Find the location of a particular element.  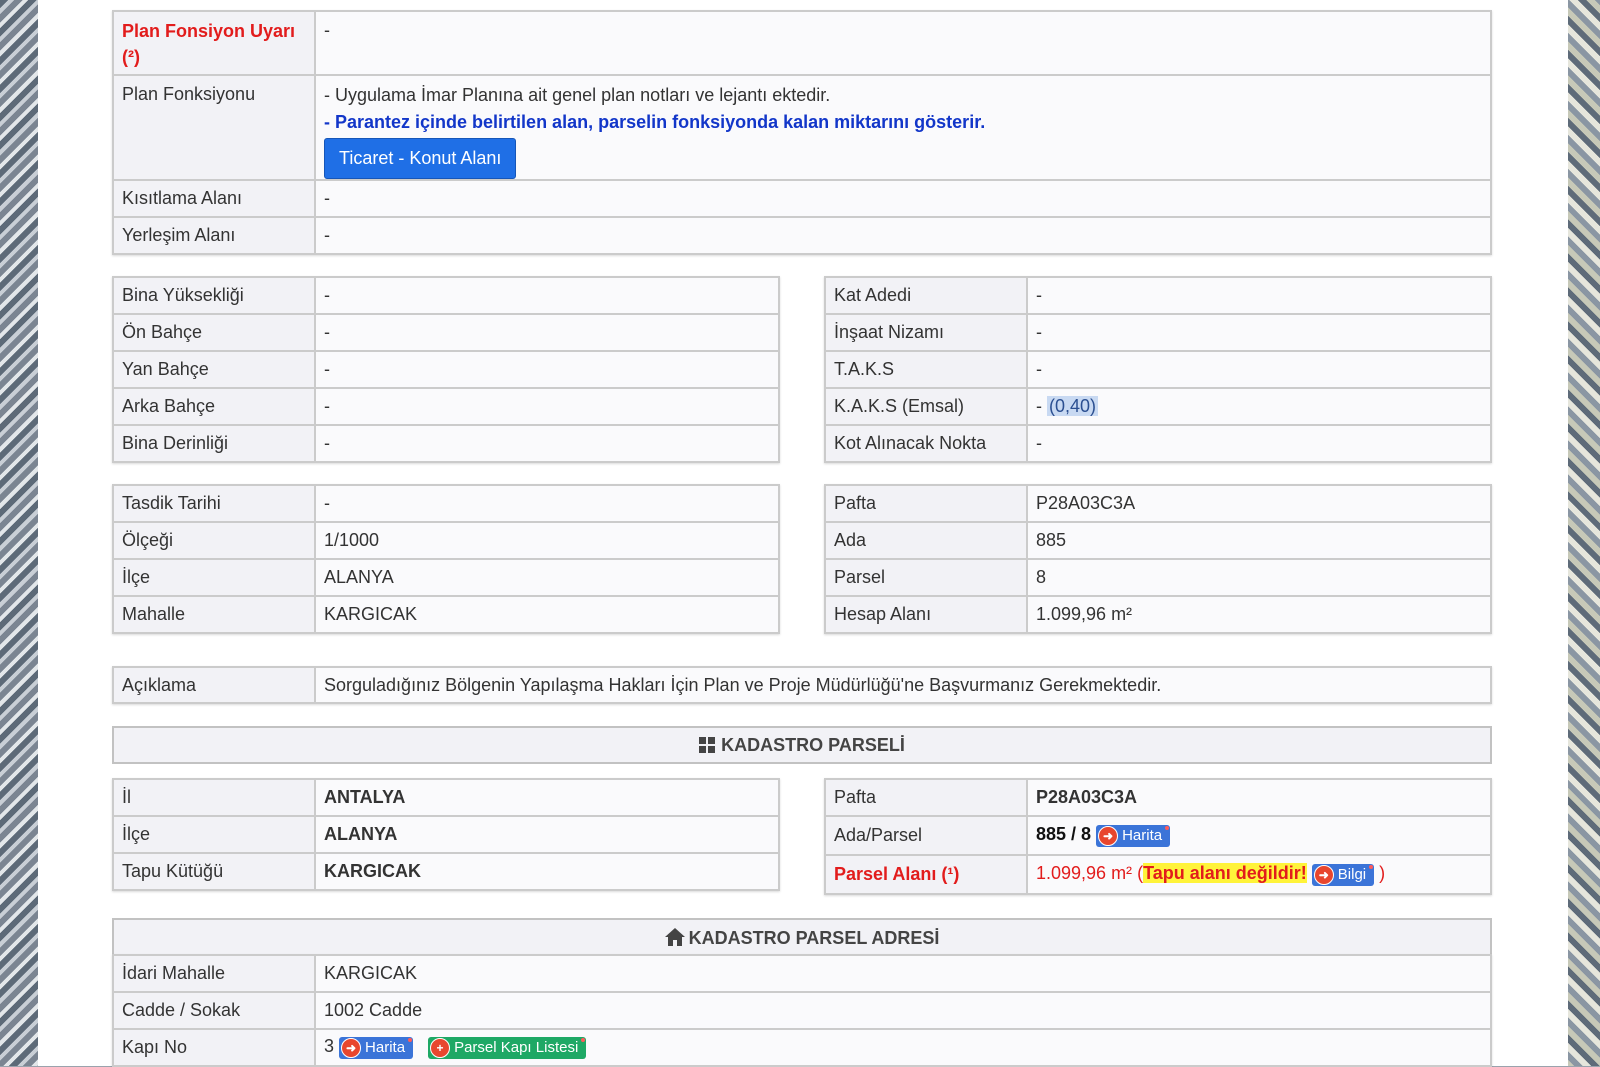

kapi-cell: 3 ➜ Harita + Parsel Kapı Listesi is located at coordinates (903, 1047).